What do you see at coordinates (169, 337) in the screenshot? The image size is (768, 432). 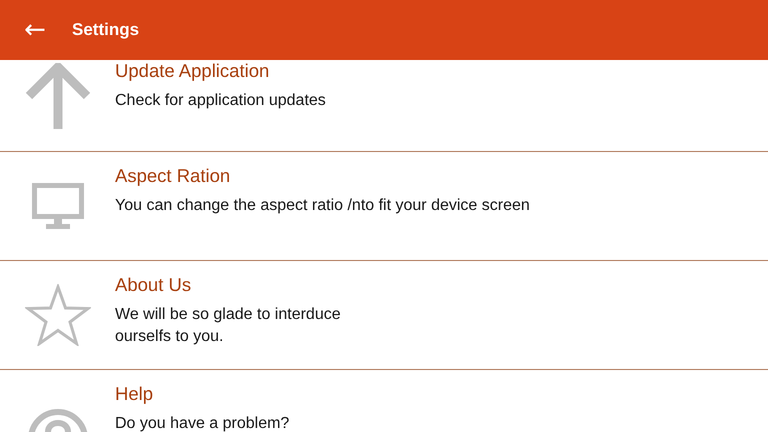 I see `item-description: ourselfs to you.` at bounding box center [169, 337].